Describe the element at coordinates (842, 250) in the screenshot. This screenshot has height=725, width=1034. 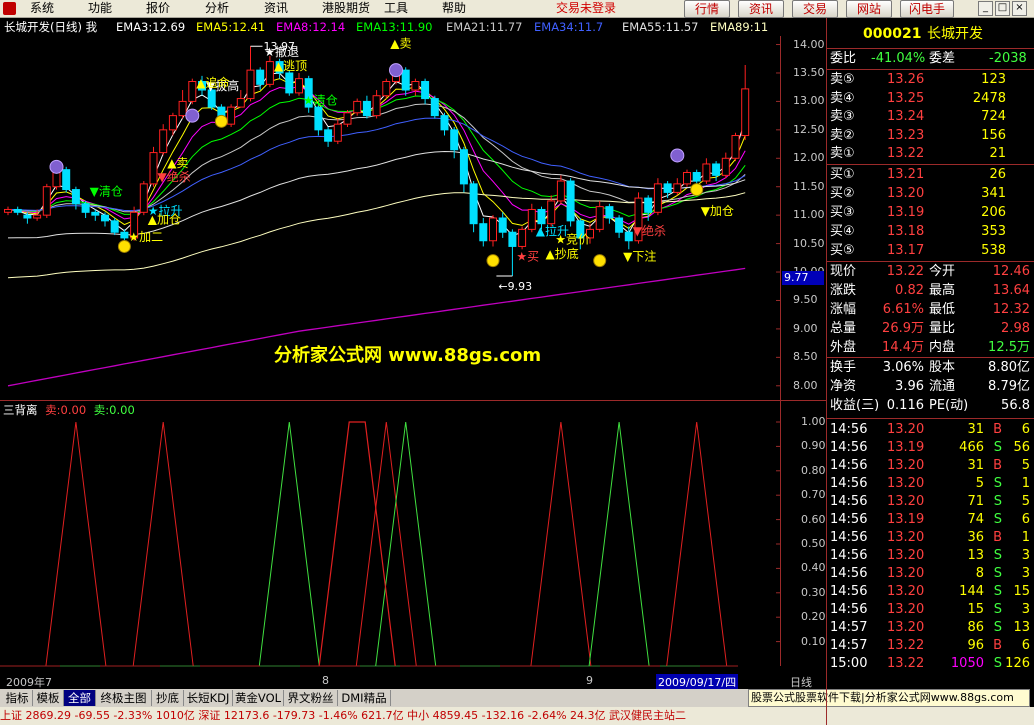
I see `buy-level-label: 买⑤` at that location.